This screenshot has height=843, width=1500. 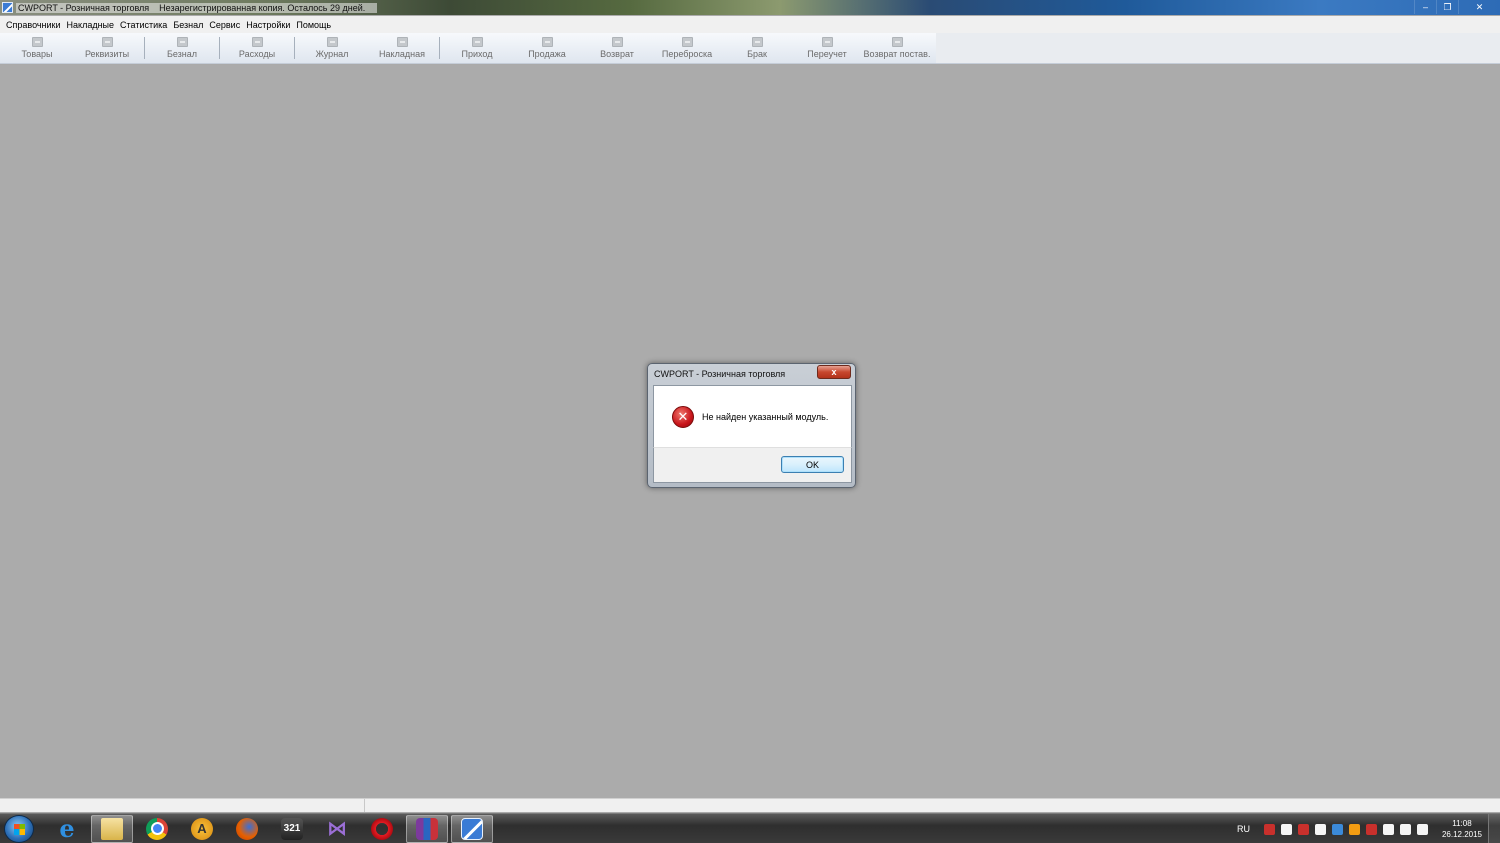 I want to click on restore-button: ❐, so click(x=1447, y=7).